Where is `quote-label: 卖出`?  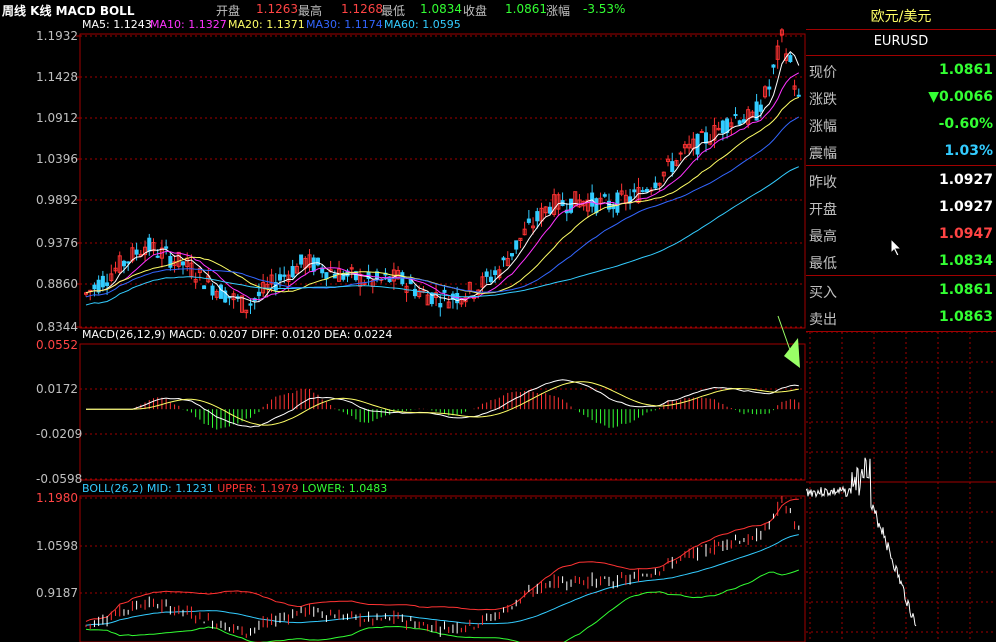 quote-label: 卖出 is located at coordinates (823, 320).